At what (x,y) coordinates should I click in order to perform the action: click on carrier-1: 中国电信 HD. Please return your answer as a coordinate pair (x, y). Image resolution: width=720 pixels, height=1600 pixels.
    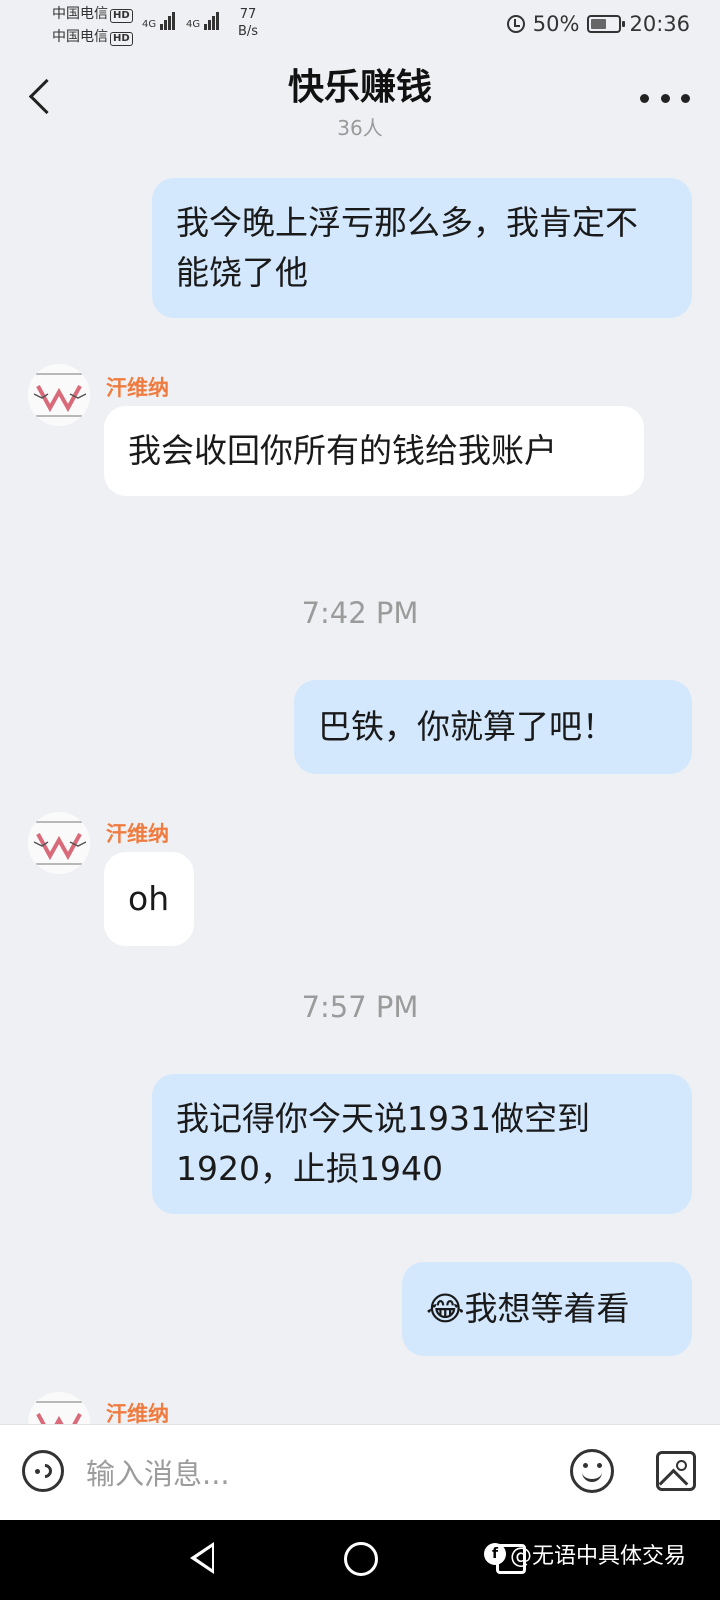
    Looking at the image, I should click on (92, 14).